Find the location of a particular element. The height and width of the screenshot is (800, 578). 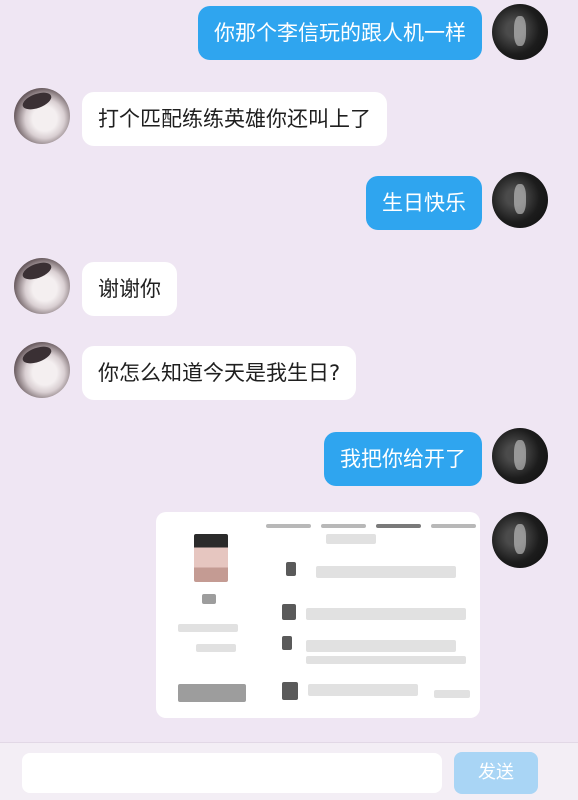

incoming-message-bubble: 你怎么知道今天是我生日? is located at coordinates (219, 373).